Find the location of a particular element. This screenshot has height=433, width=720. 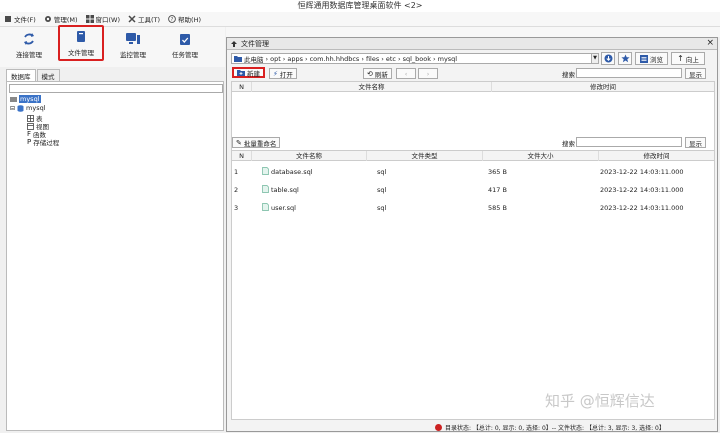

monitor-manage-button: 监控管理 is located at coordinates (133, 47).